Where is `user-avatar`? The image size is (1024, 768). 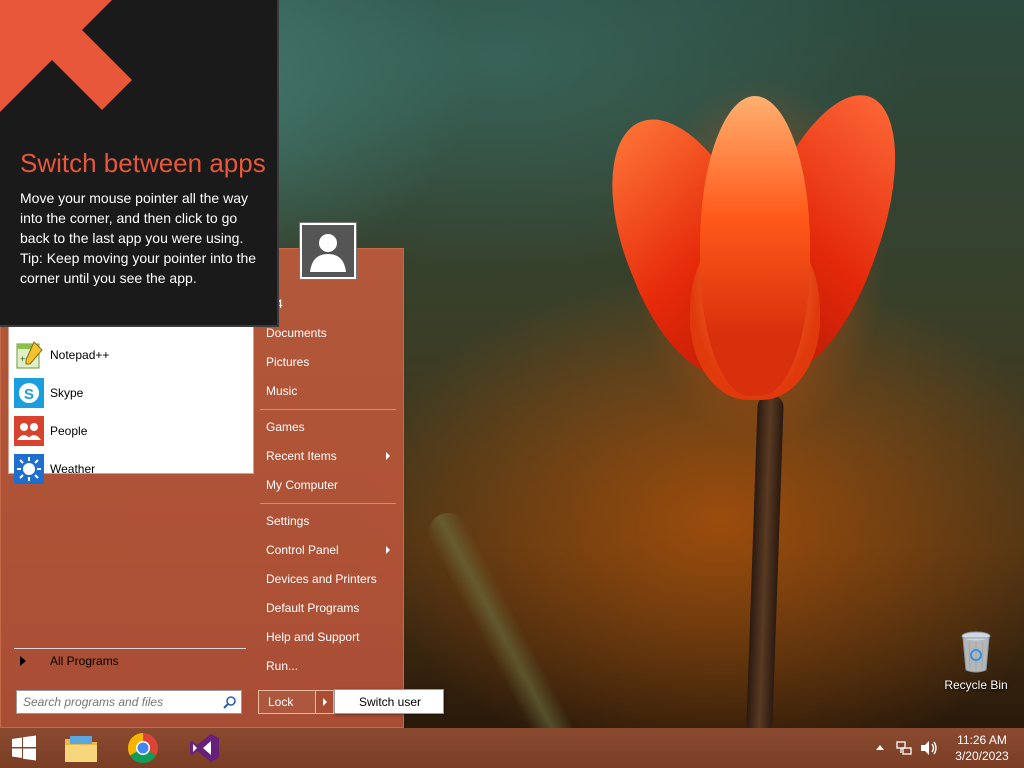 user-avatar is located at coordinates (328, 251).